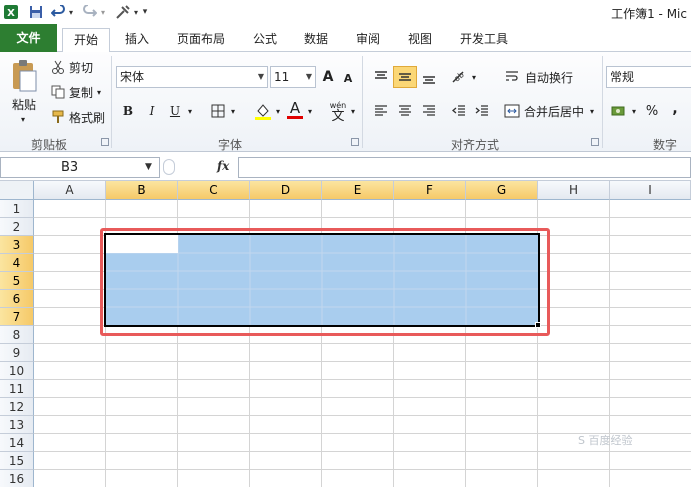 Image resolution: width=691 pixels, height=487 pixels. I want to click on format-painter-icon, so click(58, 117).